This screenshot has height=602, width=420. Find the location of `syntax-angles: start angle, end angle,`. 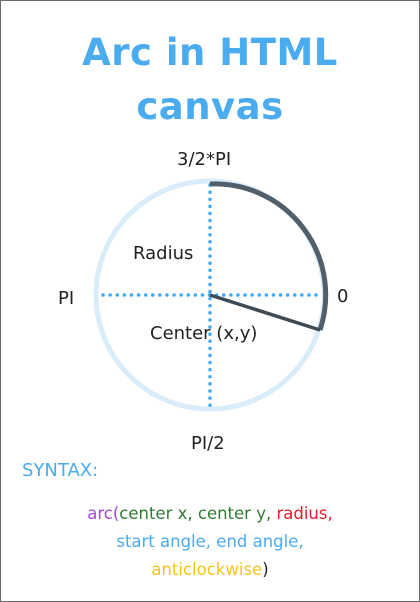

syntax-angles: start angle, end angle, is located at coordinates (210, 541).